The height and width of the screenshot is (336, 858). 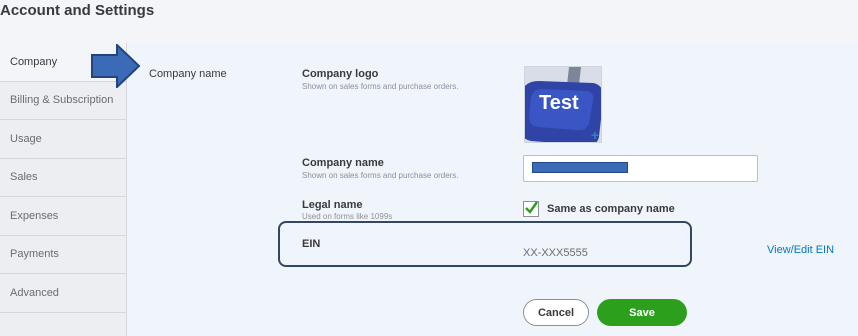 What do you see at coordinates (311, 244) in the screenshot?
I see `ein-label: EIN` at bounding box center [311, 244].